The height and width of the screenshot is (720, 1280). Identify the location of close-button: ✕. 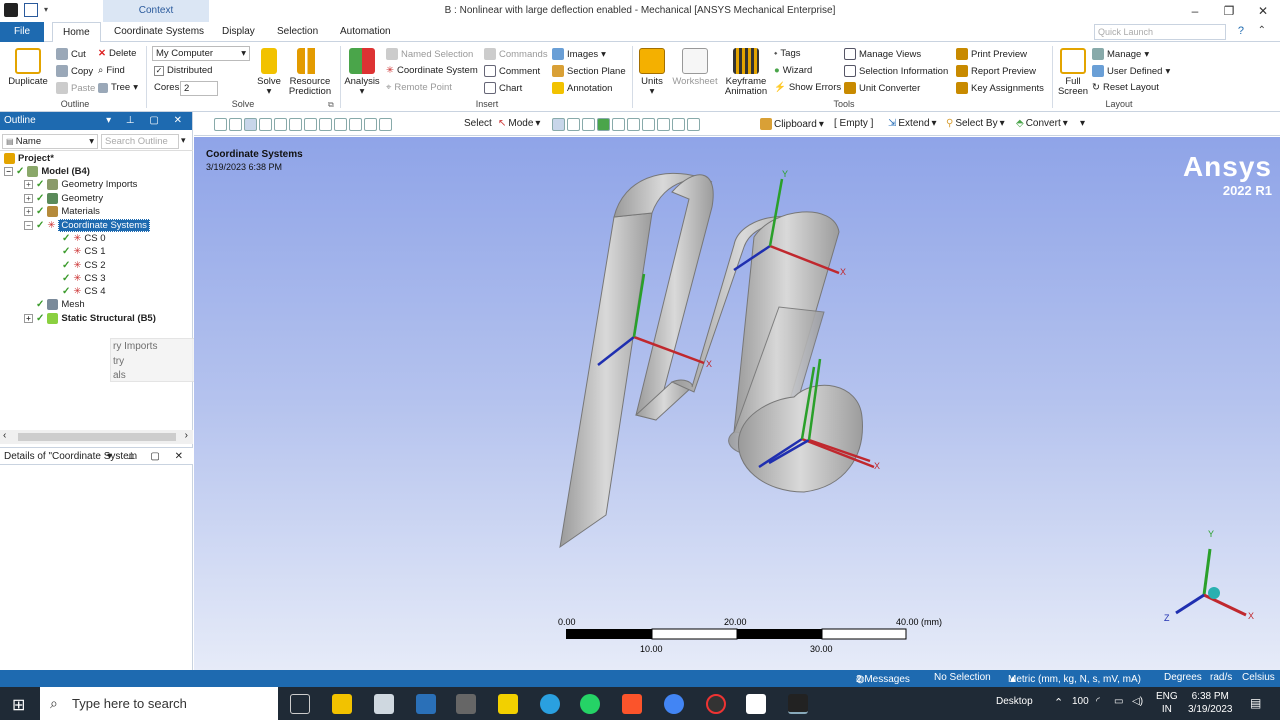
(1263, 11).